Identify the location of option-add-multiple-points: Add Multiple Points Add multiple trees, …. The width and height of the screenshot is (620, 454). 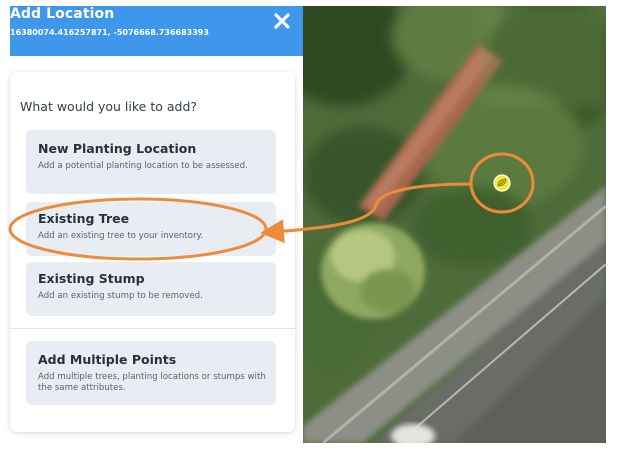
(151, 373).